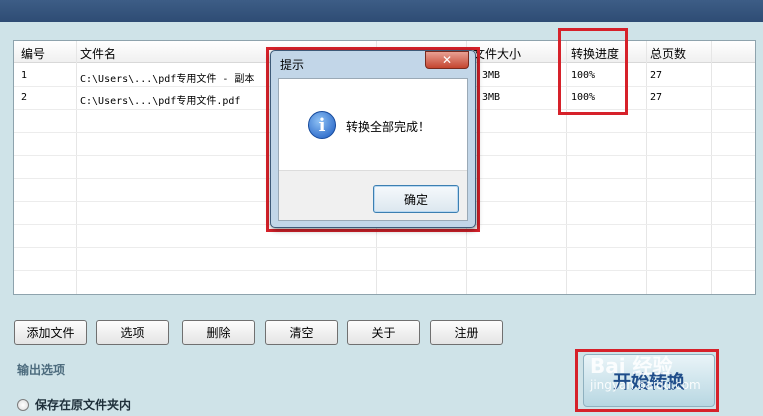 Image resolution: width=763 pixels, height=416 pixels. What do you see at coordinates (381, 11) in the screenshot?
I see `window-title-strip` at bounding box center [381, 11].